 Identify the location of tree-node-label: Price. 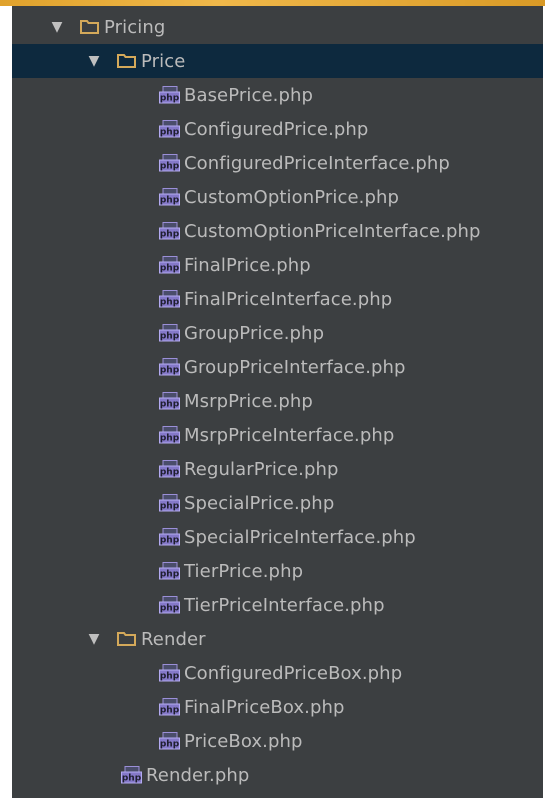
(163, 61).